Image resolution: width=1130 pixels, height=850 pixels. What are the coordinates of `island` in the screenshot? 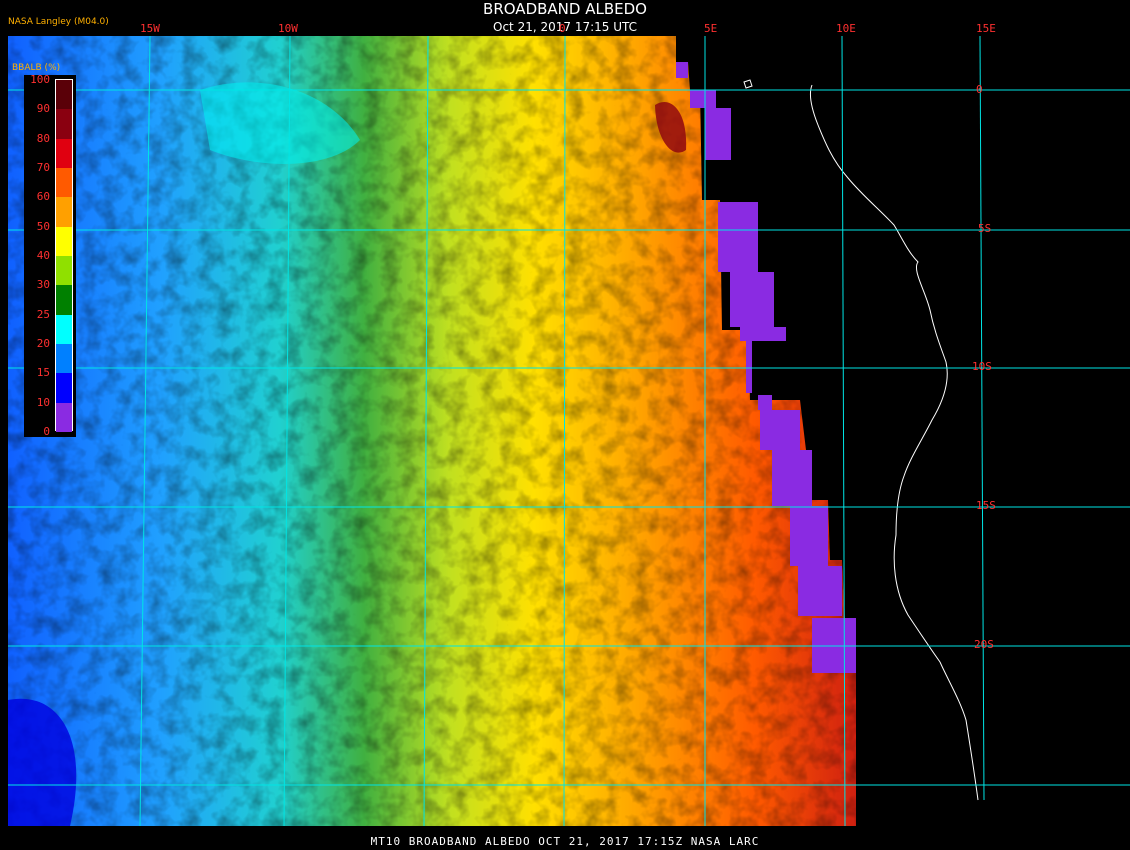 It's located at (748, 84).